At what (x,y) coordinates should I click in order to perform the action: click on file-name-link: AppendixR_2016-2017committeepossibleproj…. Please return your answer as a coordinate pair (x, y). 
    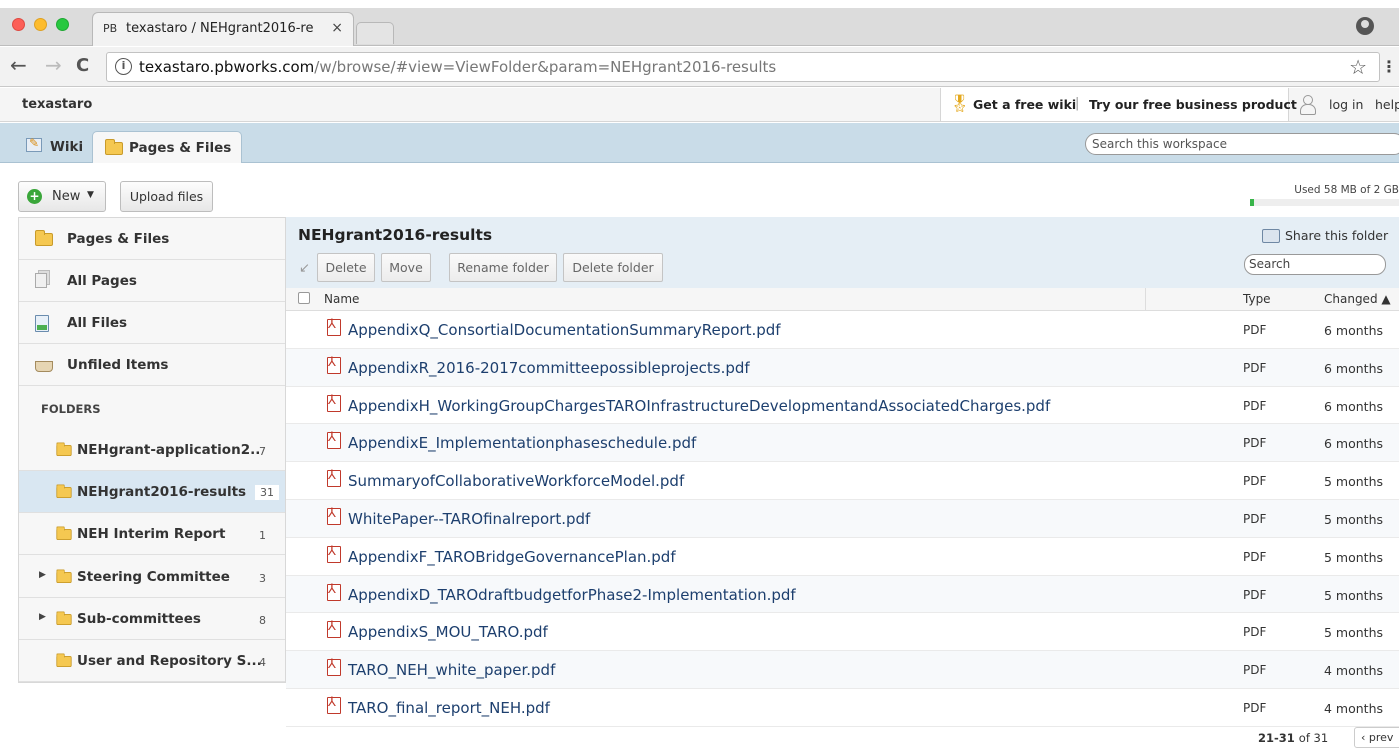
    Looking at the image, I should click on (549, 368).